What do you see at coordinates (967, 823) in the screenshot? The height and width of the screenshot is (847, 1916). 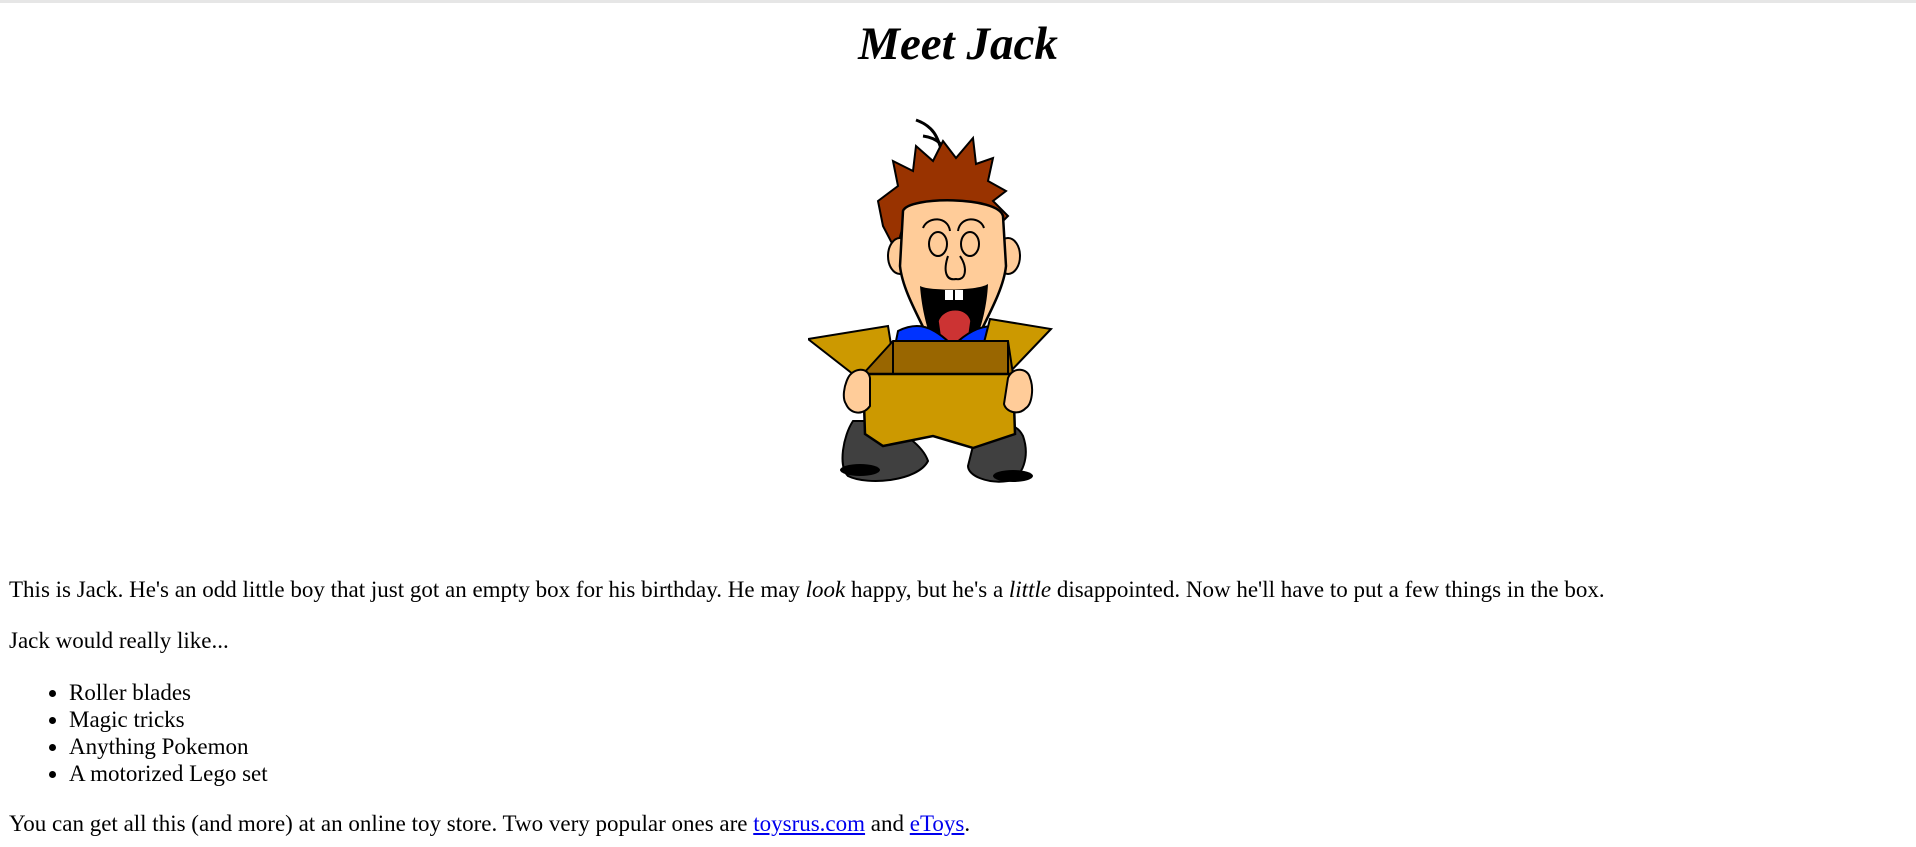 I see `stores-text-after: .` at bounding box center [967, 823].